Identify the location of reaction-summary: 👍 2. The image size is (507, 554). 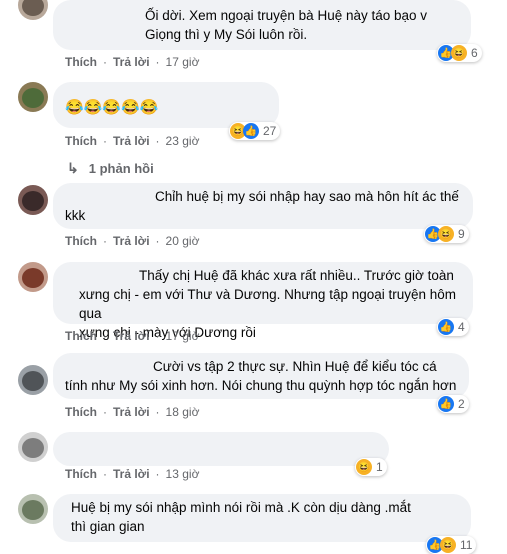
(453, 404).